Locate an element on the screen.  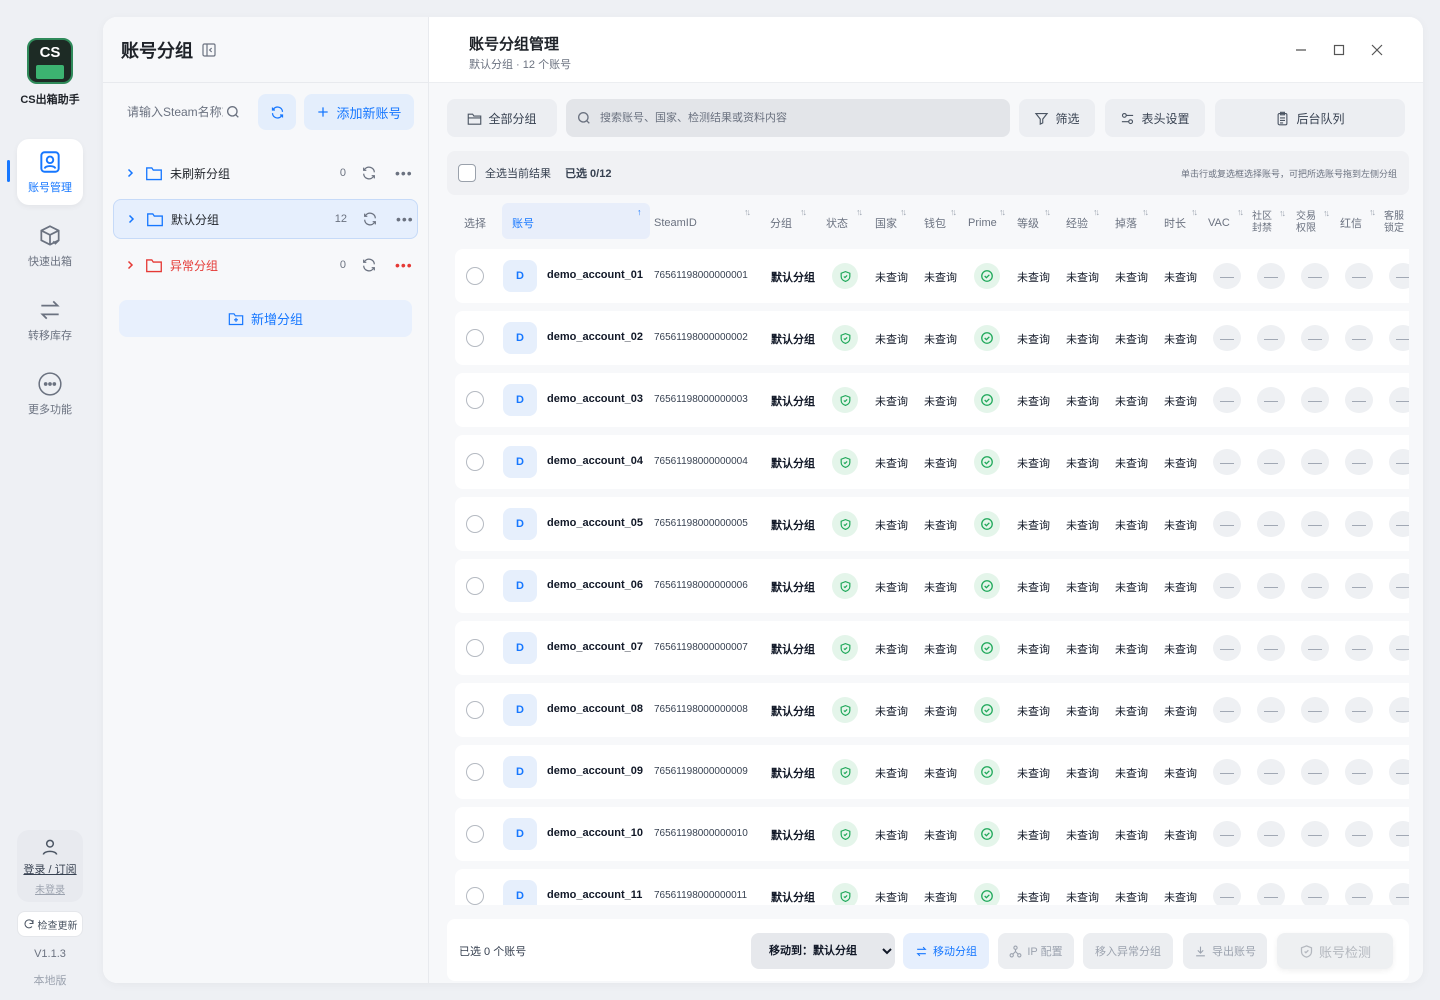
login-link: 登录 / 订阅 is located at coordinates (50, 869).